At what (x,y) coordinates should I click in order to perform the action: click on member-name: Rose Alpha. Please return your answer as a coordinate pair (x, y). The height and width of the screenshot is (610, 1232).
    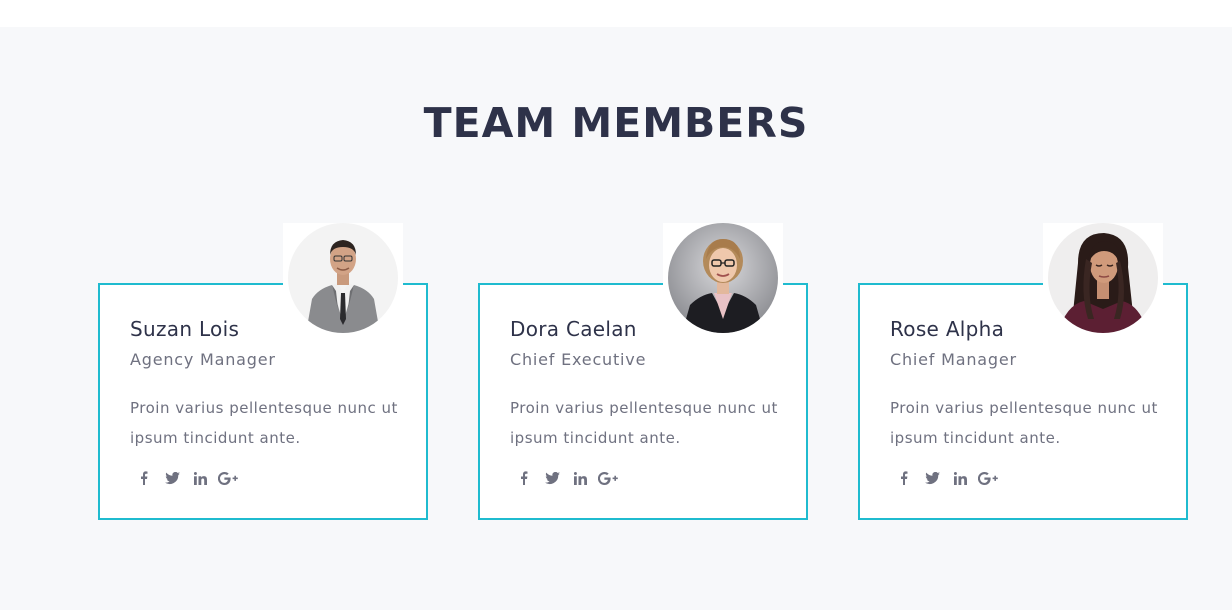
    Looking at the image, I should click on (947, 329).